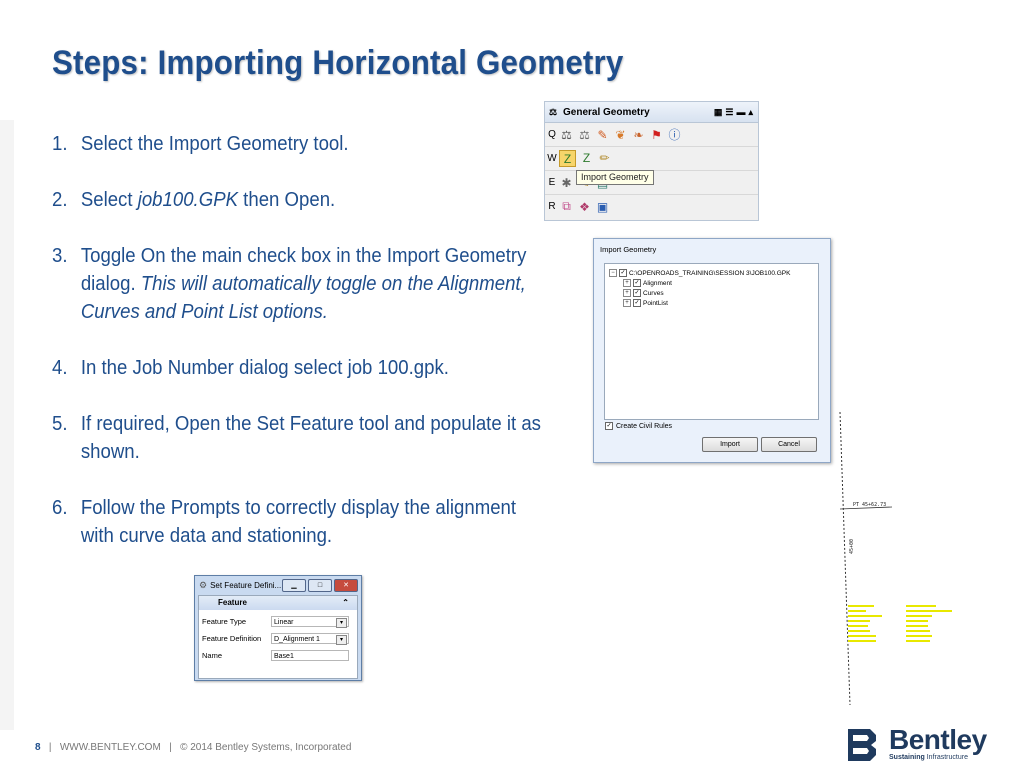 The image size is (1024, 768). What do you see at coordinates (637, 293) in the screenshot?
I see `curves-checkbox: ✓` at bounding box center [637, 293].